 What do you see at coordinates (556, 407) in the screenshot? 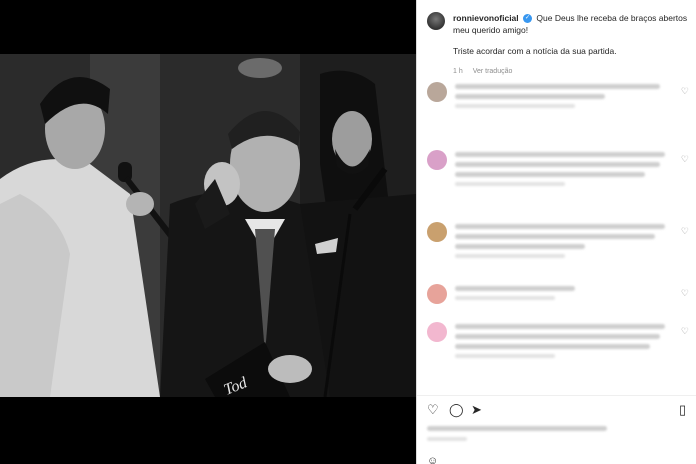
I see `post-actions-bar: ♡ ◯ ➤ ▯` at bounding box center [556, 407].